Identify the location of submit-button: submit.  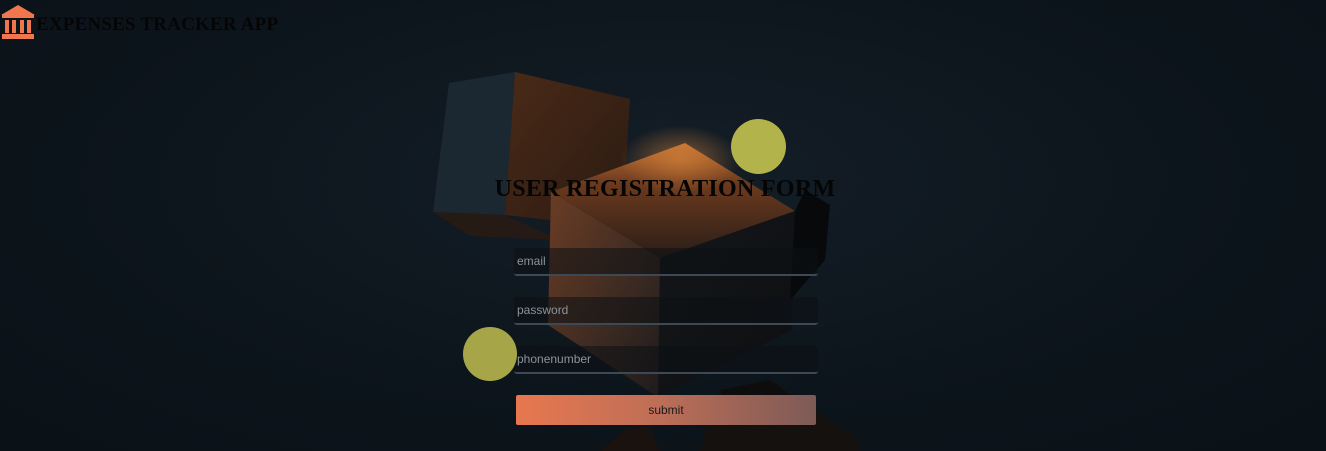
(666, 410).